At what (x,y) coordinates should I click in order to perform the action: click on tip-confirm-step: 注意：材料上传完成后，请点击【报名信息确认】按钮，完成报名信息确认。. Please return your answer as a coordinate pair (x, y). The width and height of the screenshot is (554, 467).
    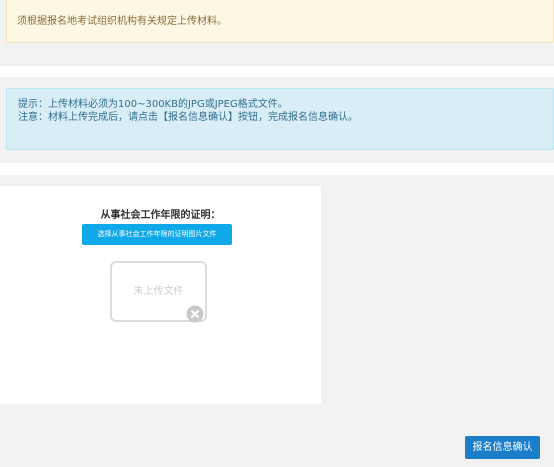
    Looking at the image, I should click on (188, 117).